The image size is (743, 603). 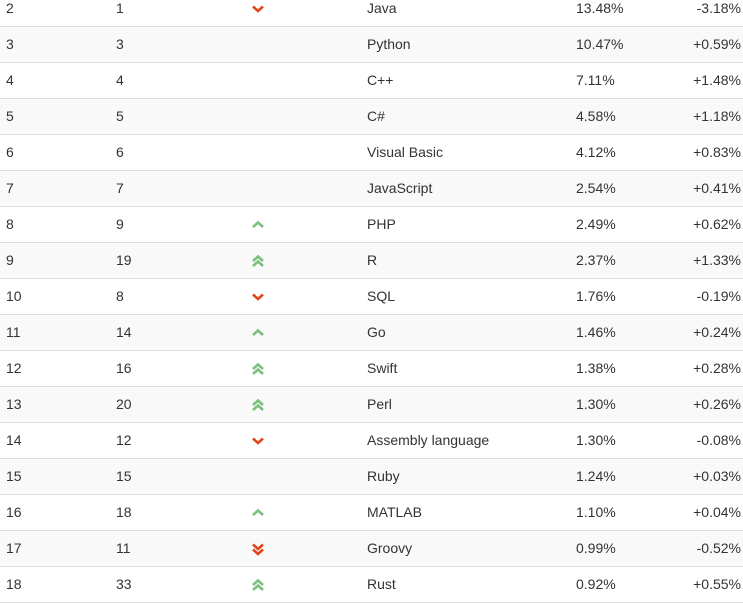 What do you see at coordinates (596, 296) in the screenshot?
I see `rating: 1.76%` at bounding box center [596, 296].